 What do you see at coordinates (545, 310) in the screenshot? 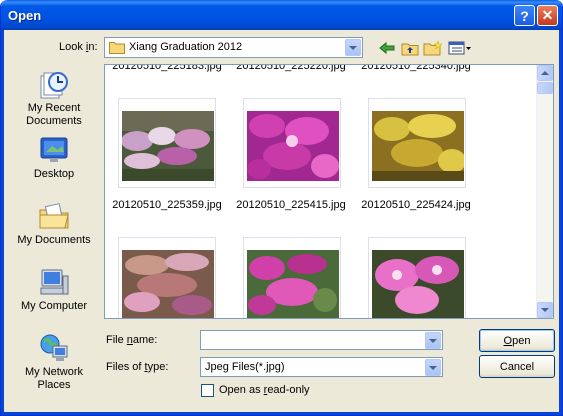
I see `scroll-down-arrow-icon` at bounding box center [545, 310].